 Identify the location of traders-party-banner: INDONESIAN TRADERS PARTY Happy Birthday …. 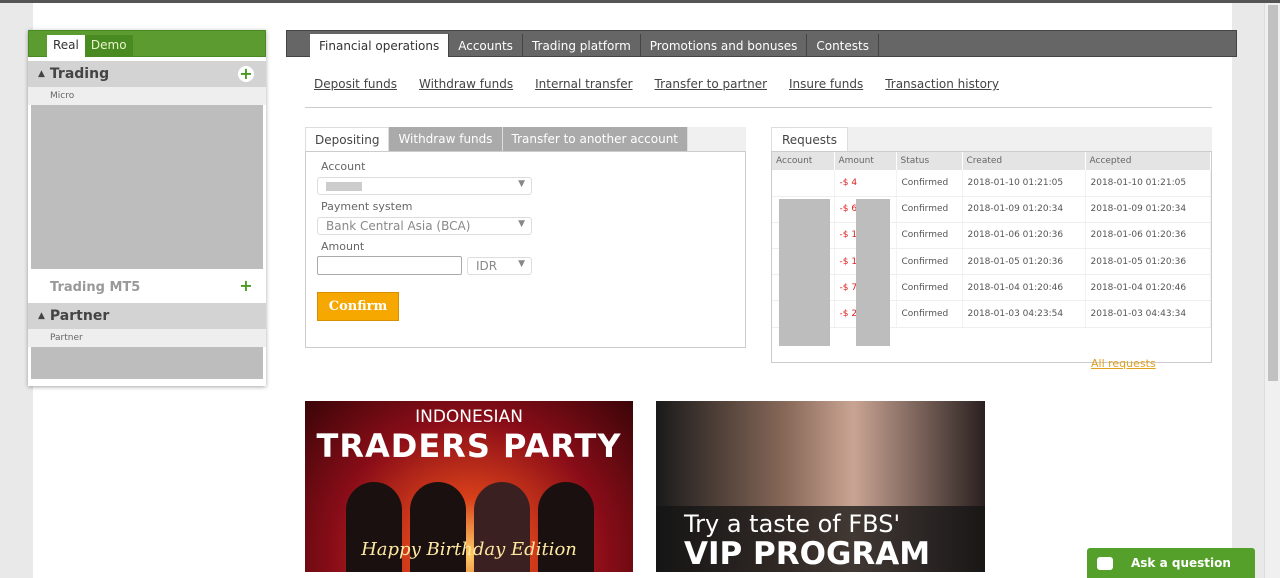
(469, 486).